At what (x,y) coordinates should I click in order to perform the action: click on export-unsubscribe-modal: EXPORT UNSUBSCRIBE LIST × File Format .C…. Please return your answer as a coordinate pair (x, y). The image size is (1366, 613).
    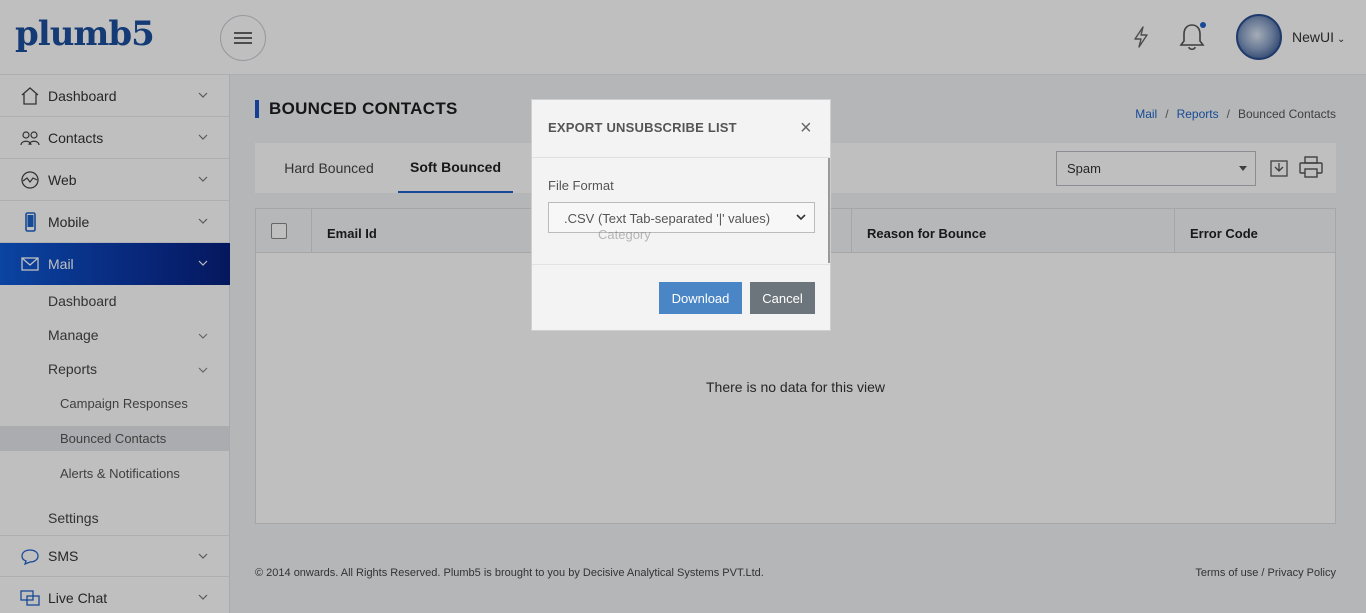
    Looking at the image, I should click on (681, 215).